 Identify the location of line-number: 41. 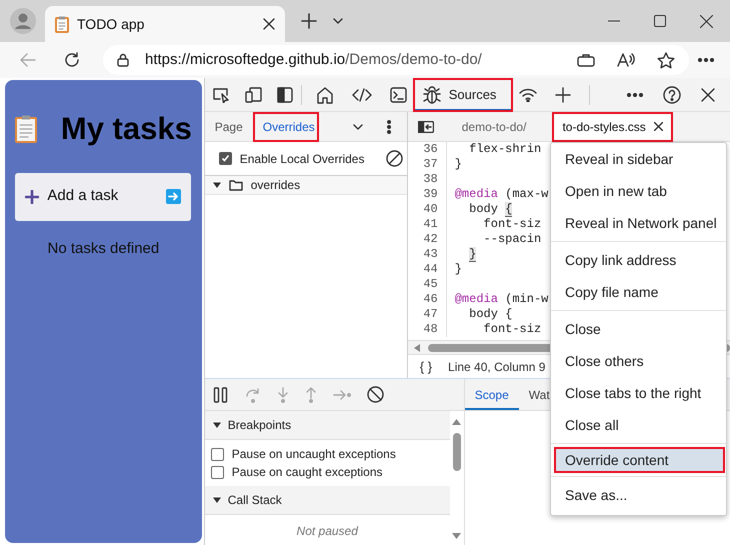
(430, 224).